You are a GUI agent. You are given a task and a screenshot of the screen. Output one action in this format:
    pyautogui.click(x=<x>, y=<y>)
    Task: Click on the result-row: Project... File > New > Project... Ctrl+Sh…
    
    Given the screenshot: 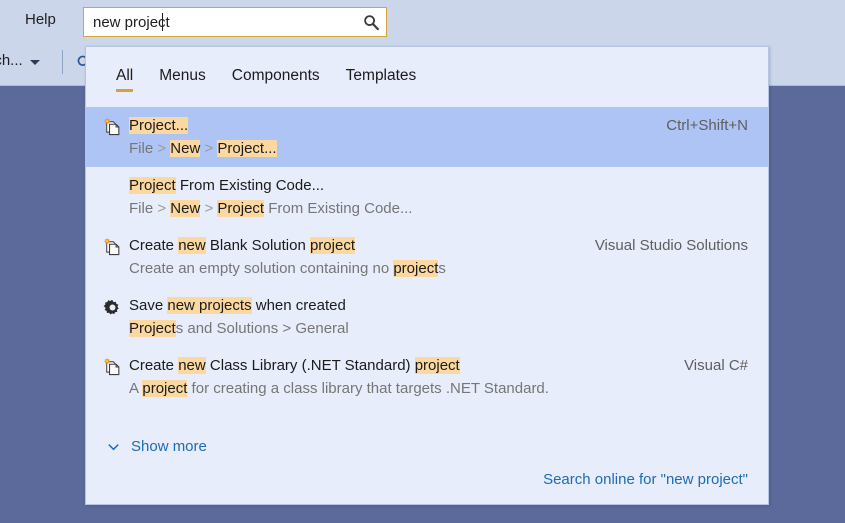 What is the action you would take?
    pyautogui.click(x=427, y=137)
    